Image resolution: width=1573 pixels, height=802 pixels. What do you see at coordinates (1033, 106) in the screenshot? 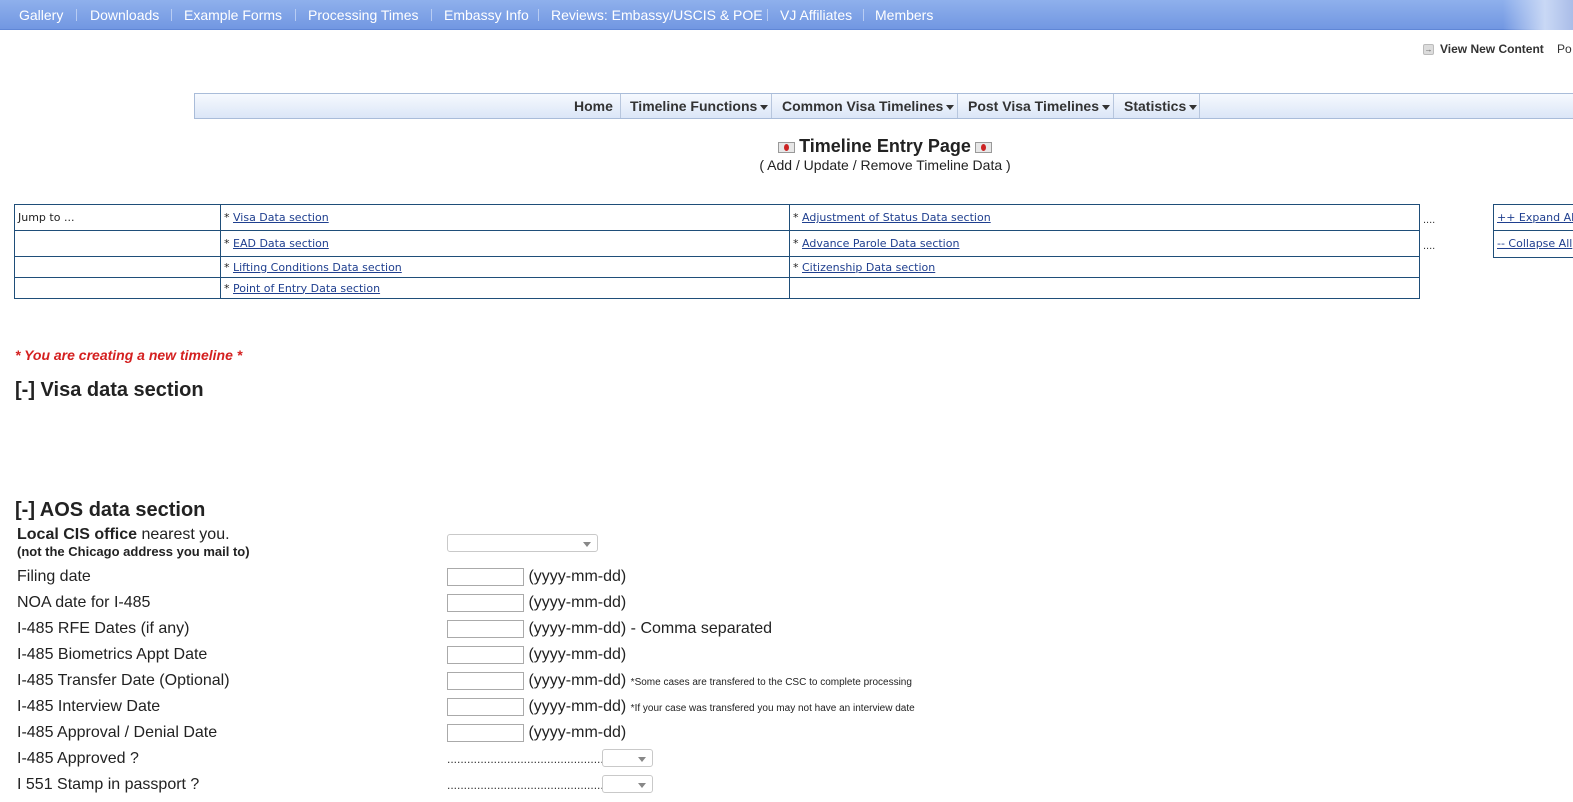
I see `menu-post-visa-timelines-label: Post Visa Timelines` at bounding box center [1033, 106].